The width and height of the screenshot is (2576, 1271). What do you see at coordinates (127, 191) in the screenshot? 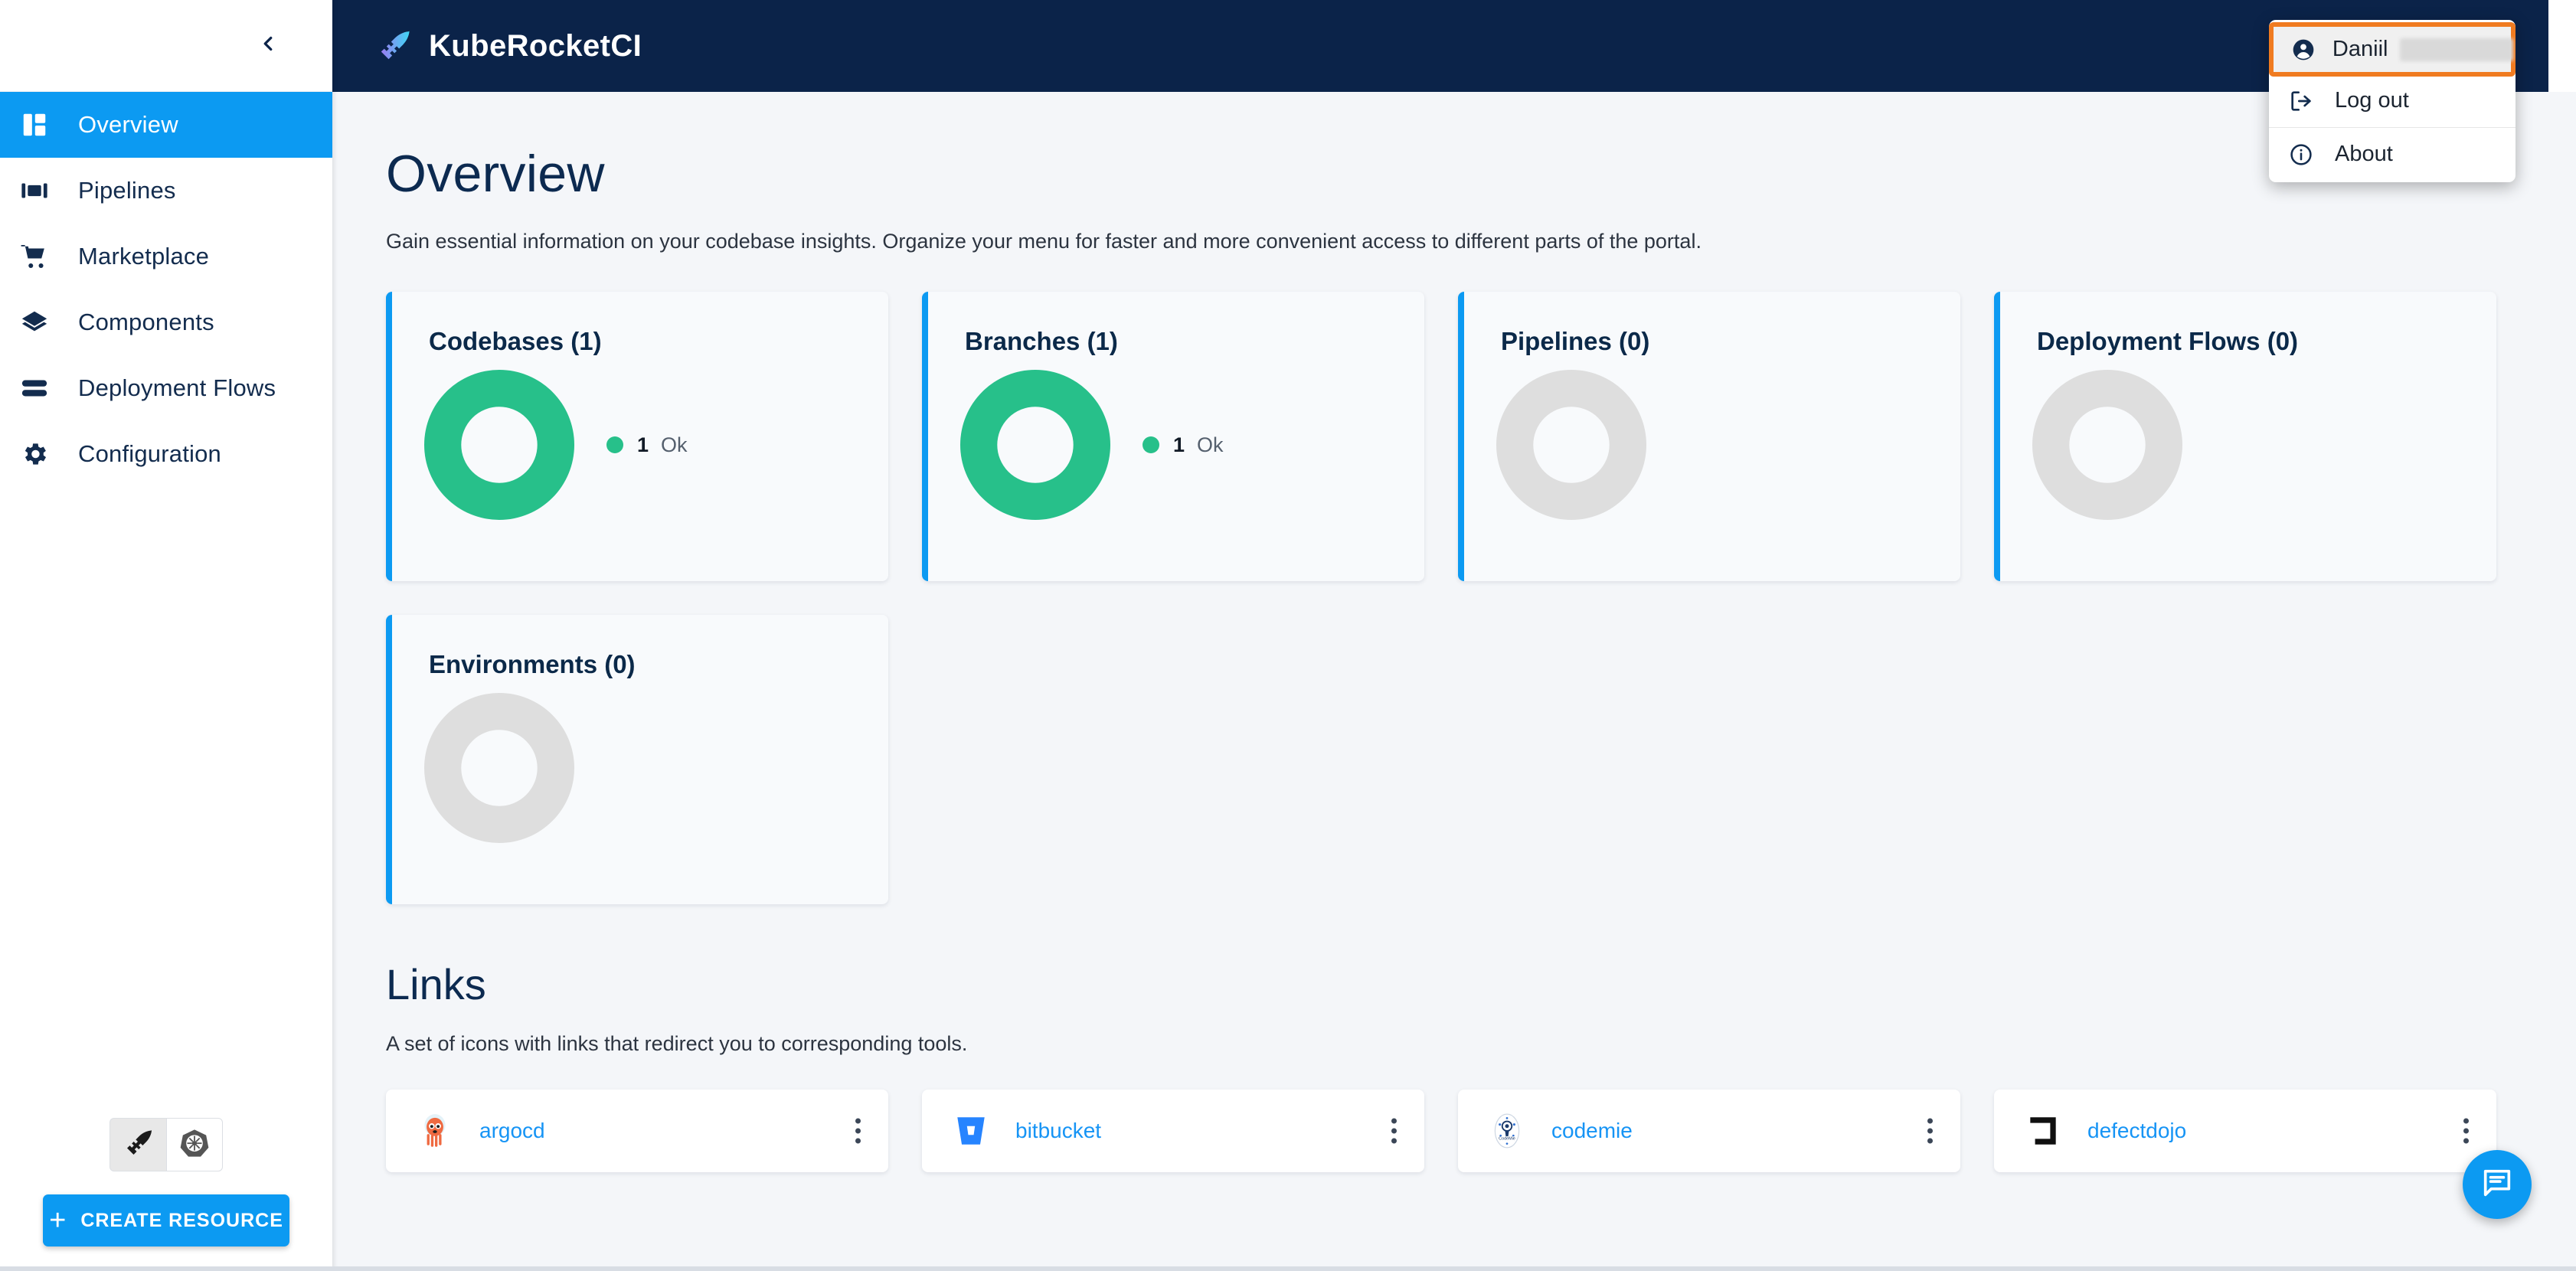
I see `sidebar-item-label: Pipelines` at bounding box center [127, 191].